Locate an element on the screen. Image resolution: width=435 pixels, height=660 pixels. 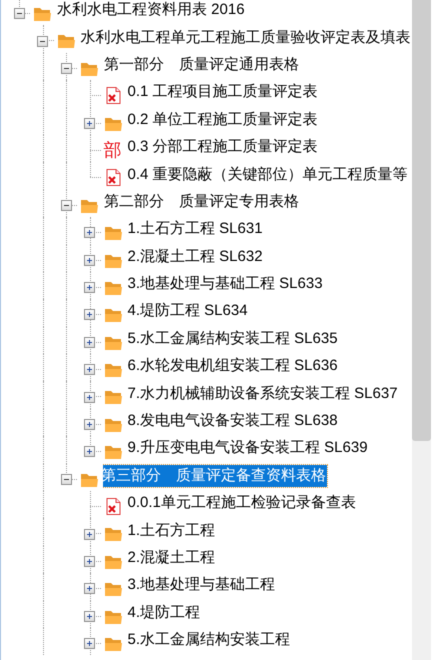
tree-item-label: 3.地基处理与基础工程 is located at coordinates (201, 585).